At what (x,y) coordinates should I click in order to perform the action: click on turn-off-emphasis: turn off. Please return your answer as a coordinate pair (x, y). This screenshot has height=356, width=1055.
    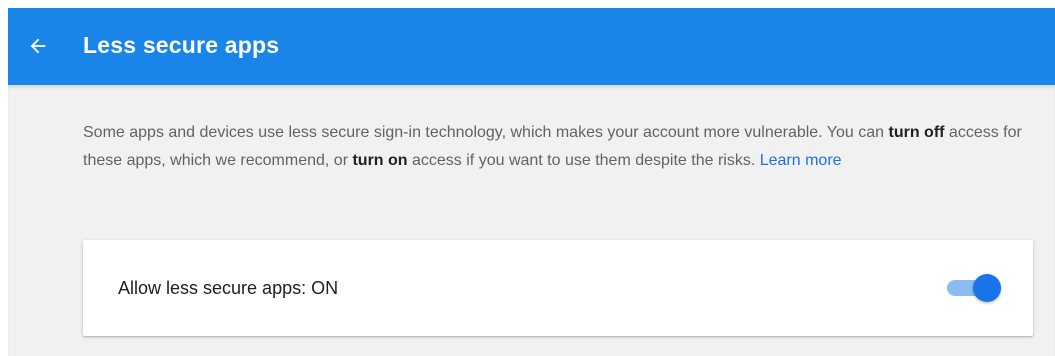
    Looking at the image, I should click on (916, 132).